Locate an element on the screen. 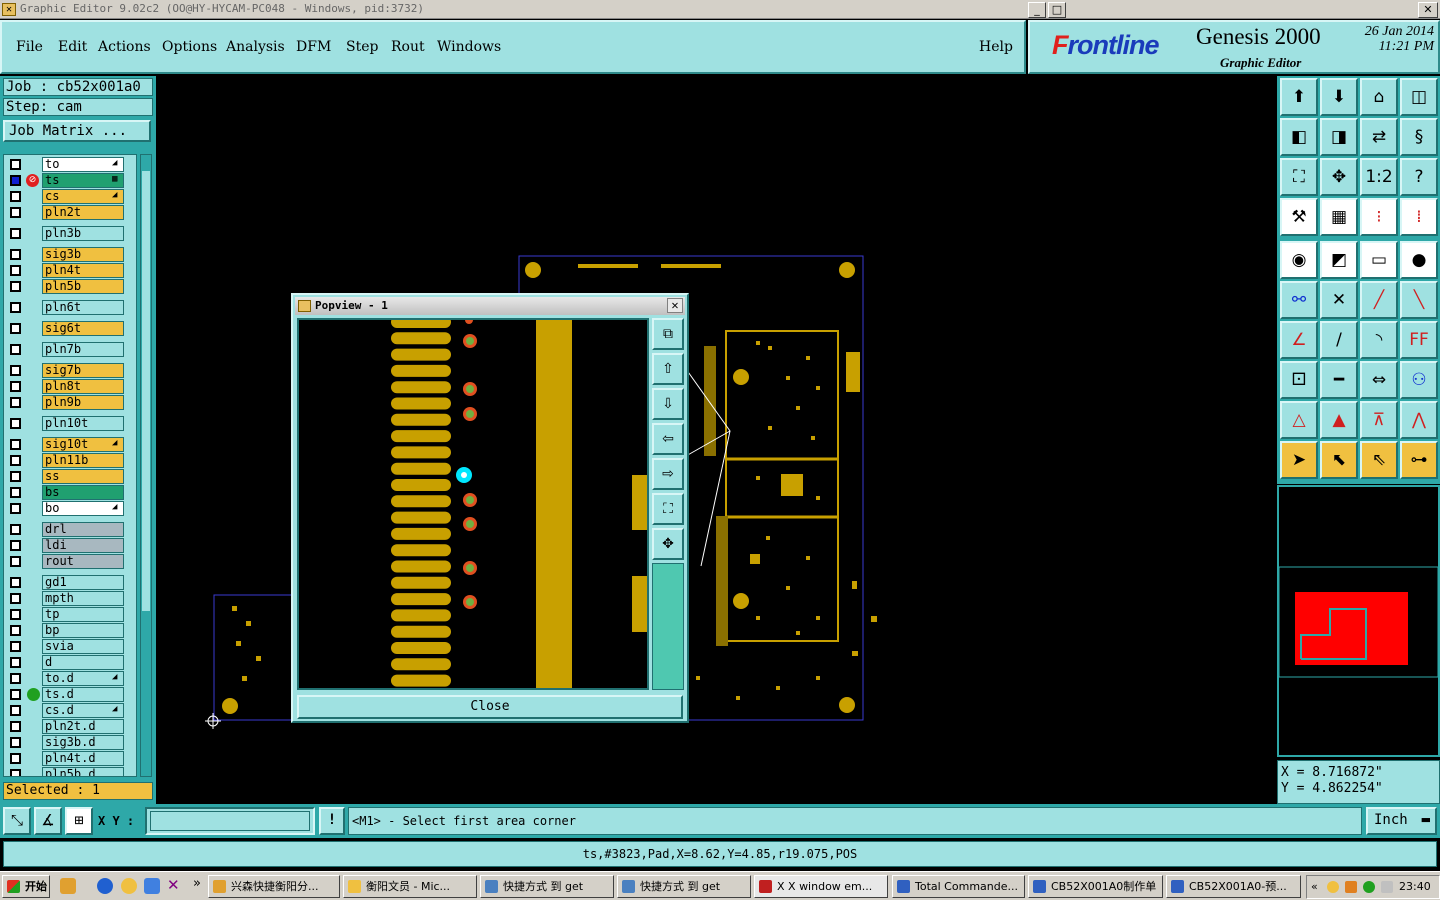 The width and height of the screenshot is (1440, 900). tool-draw-button: ◩ is located at coordinates (1339, 260).